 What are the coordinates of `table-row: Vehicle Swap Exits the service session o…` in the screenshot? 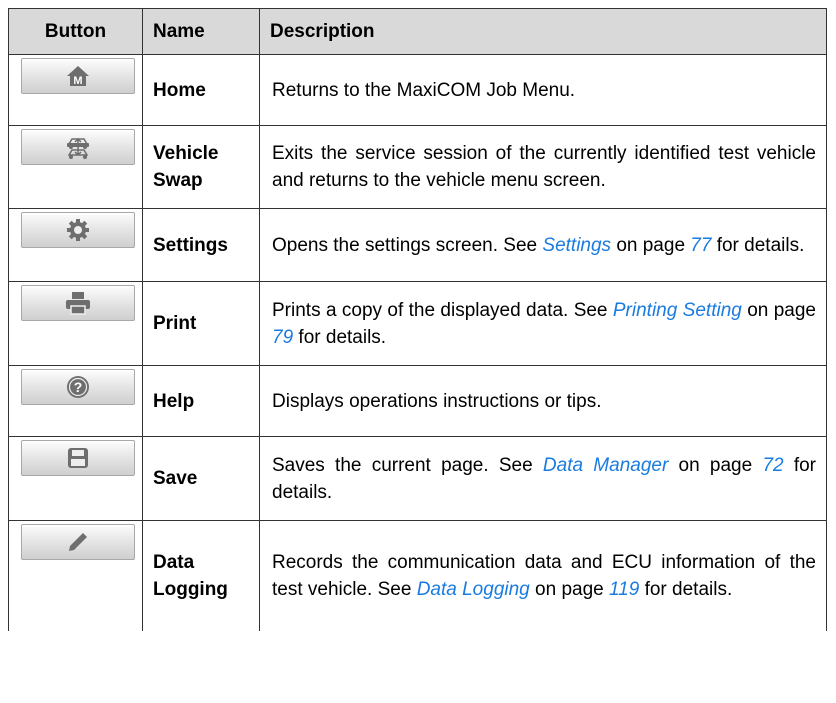 It's located at (417, 167).